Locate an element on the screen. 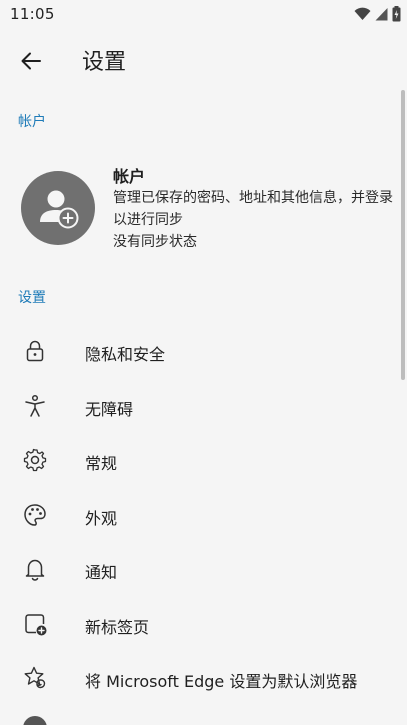  palette-icon is located at coordinates (35, 514).